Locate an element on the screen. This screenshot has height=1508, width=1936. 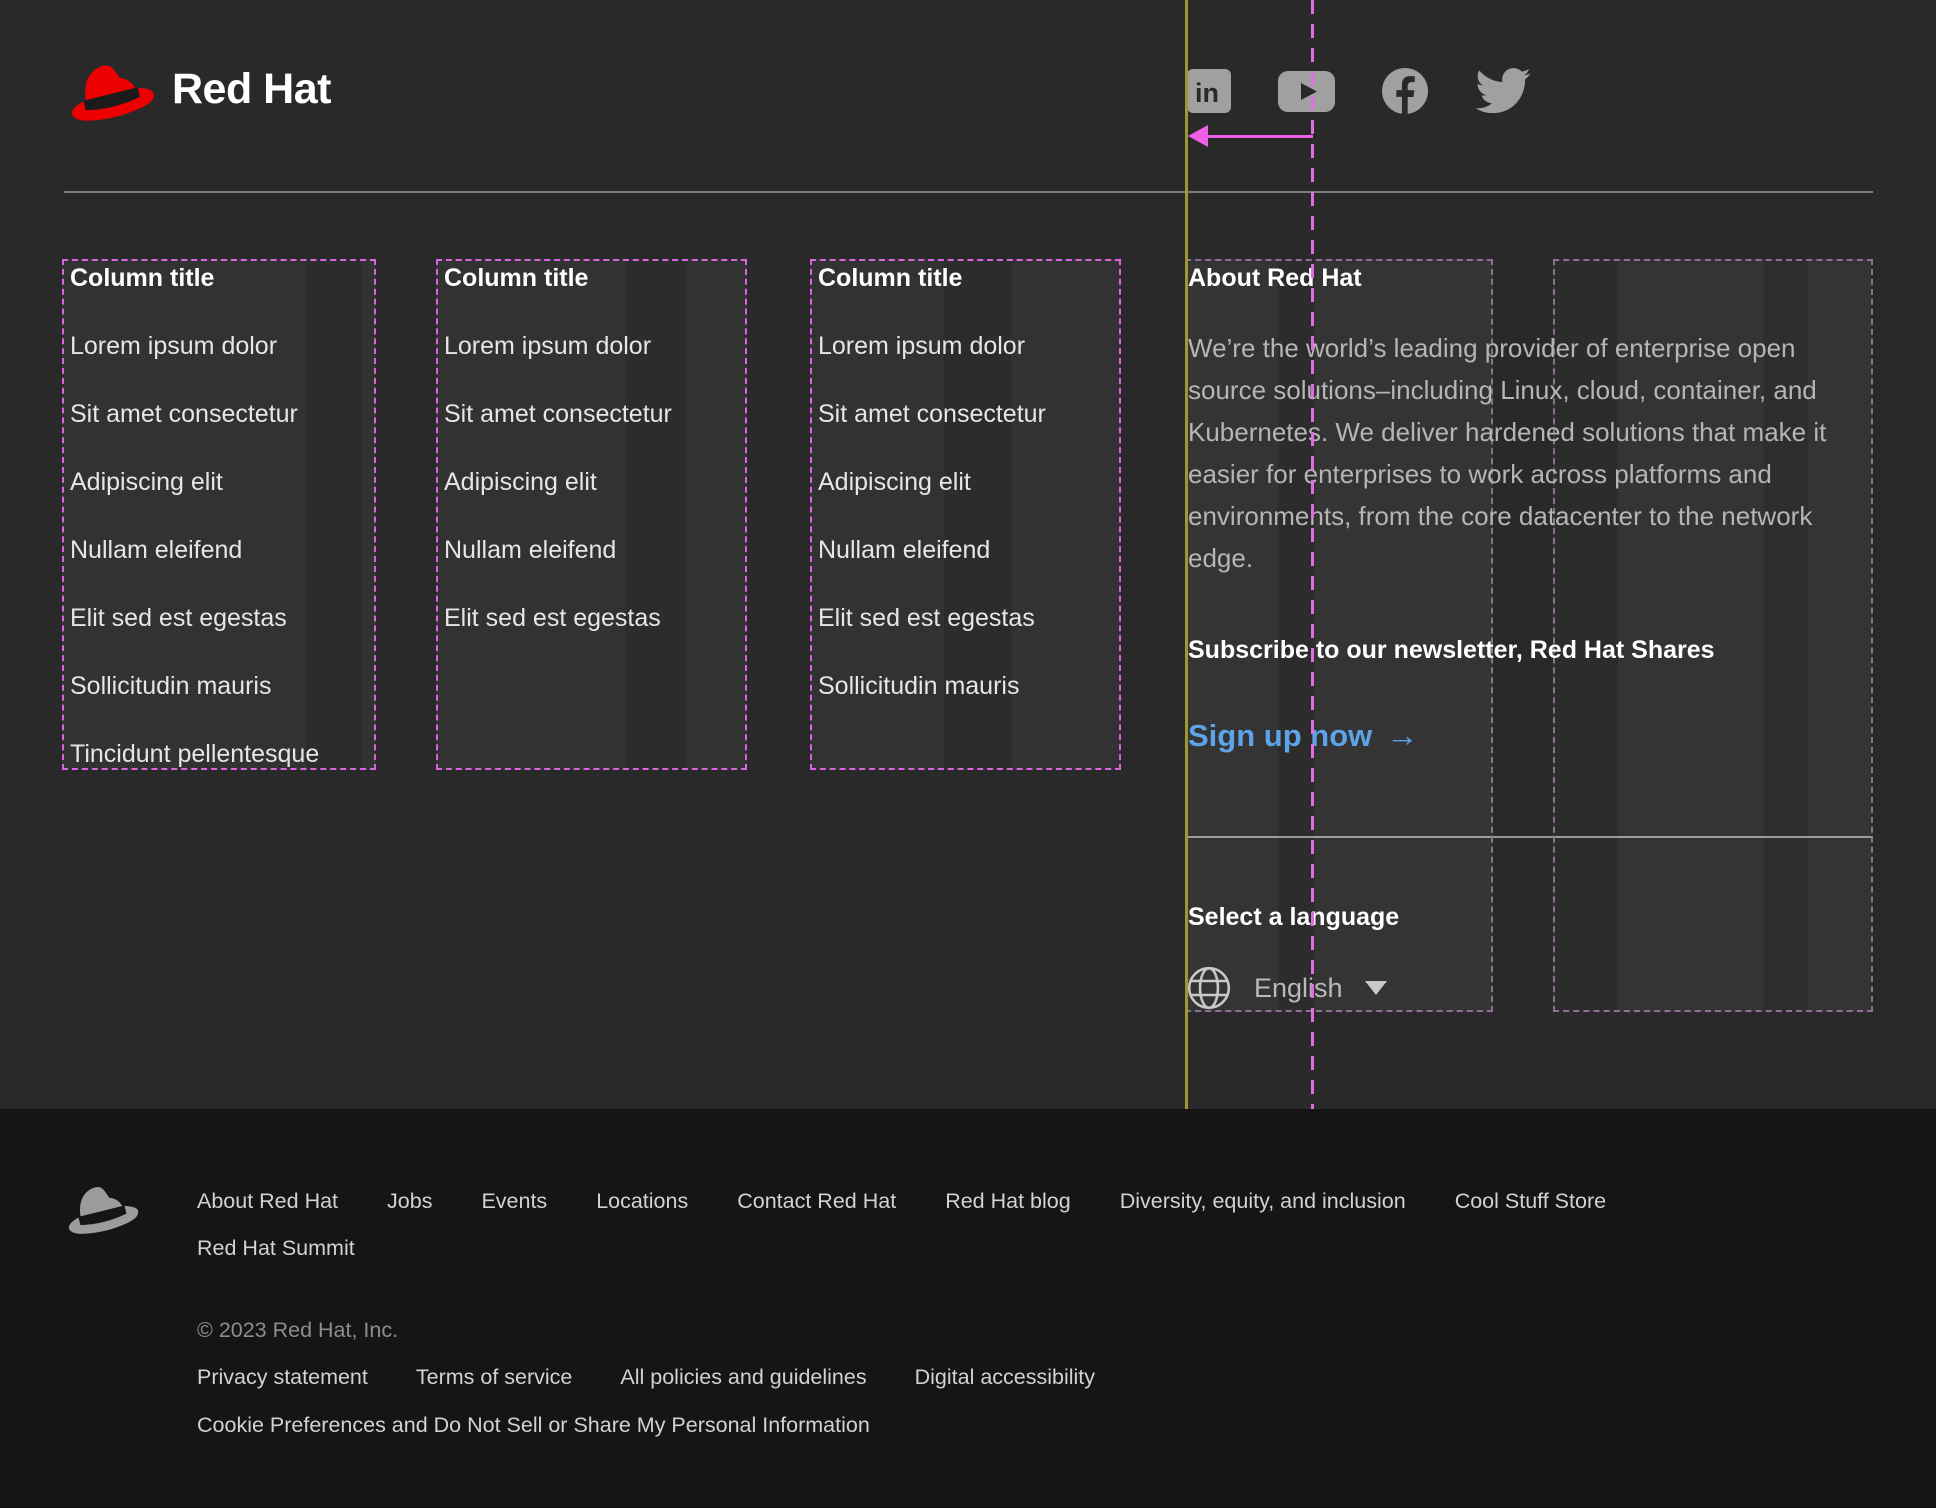
redhat-fedora-icon is located at coordinates (113, 93).